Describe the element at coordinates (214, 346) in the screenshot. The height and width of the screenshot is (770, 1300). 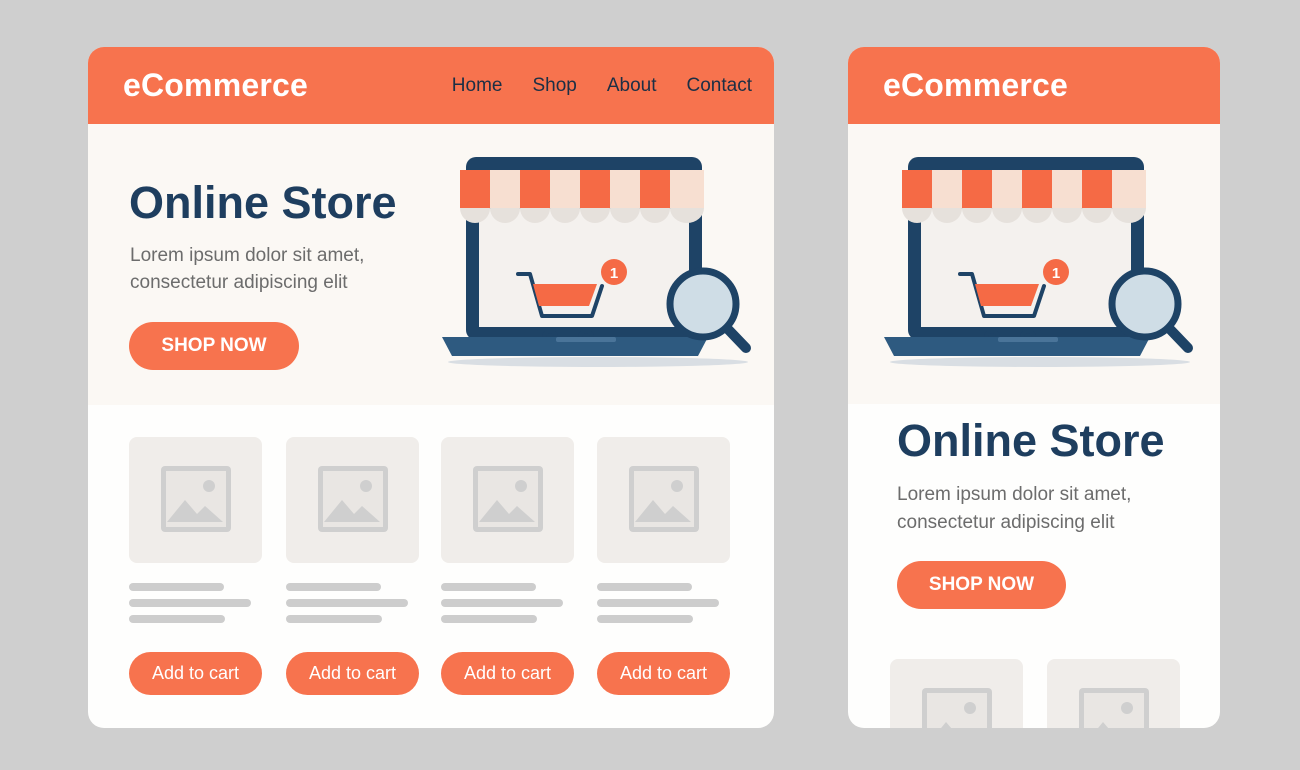
I see `shop-now-button: SHOP NOW` at that location.